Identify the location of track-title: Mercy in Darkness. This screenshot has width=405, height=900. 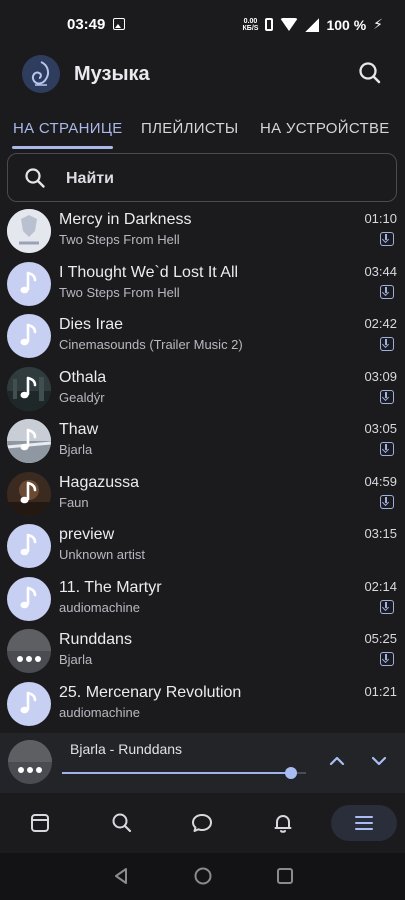
(125, 219).